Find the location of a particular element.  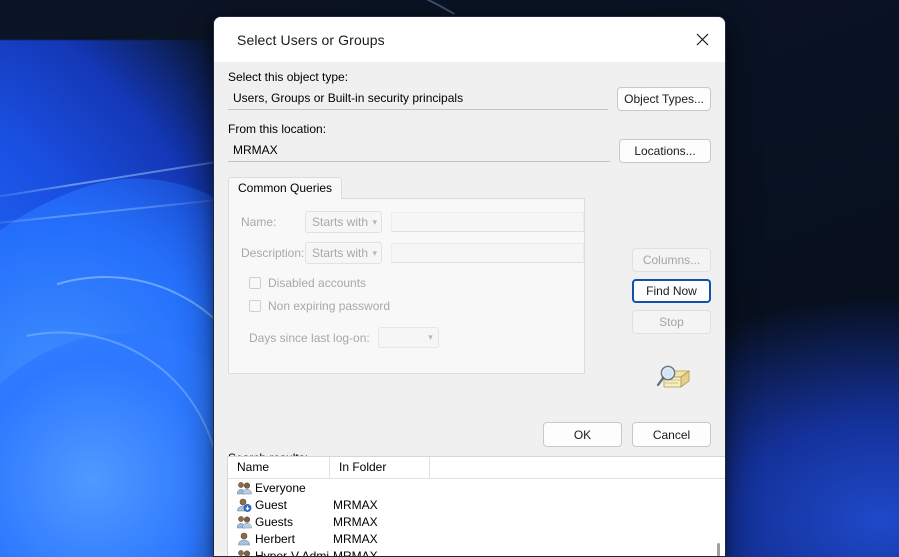

disabled-accounts-label: Disabled accounts is located at coordinates (317, 282).